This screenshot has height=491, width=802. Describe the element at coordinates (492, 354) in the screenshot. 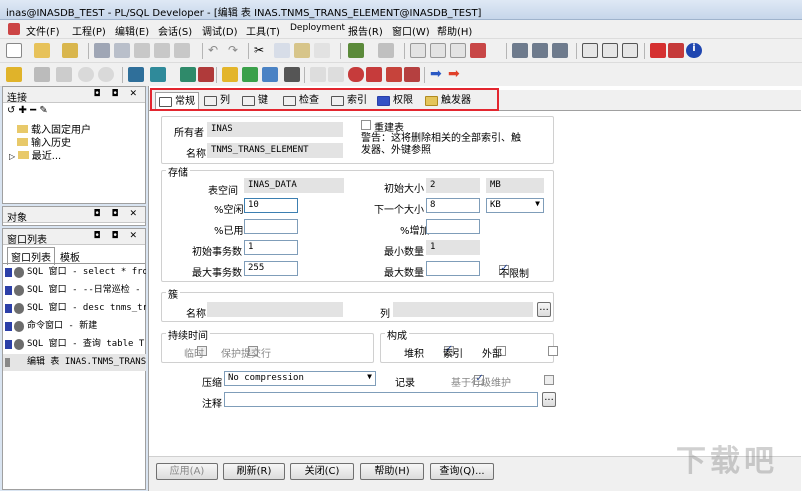

I see `external-label: 外部` at that location.